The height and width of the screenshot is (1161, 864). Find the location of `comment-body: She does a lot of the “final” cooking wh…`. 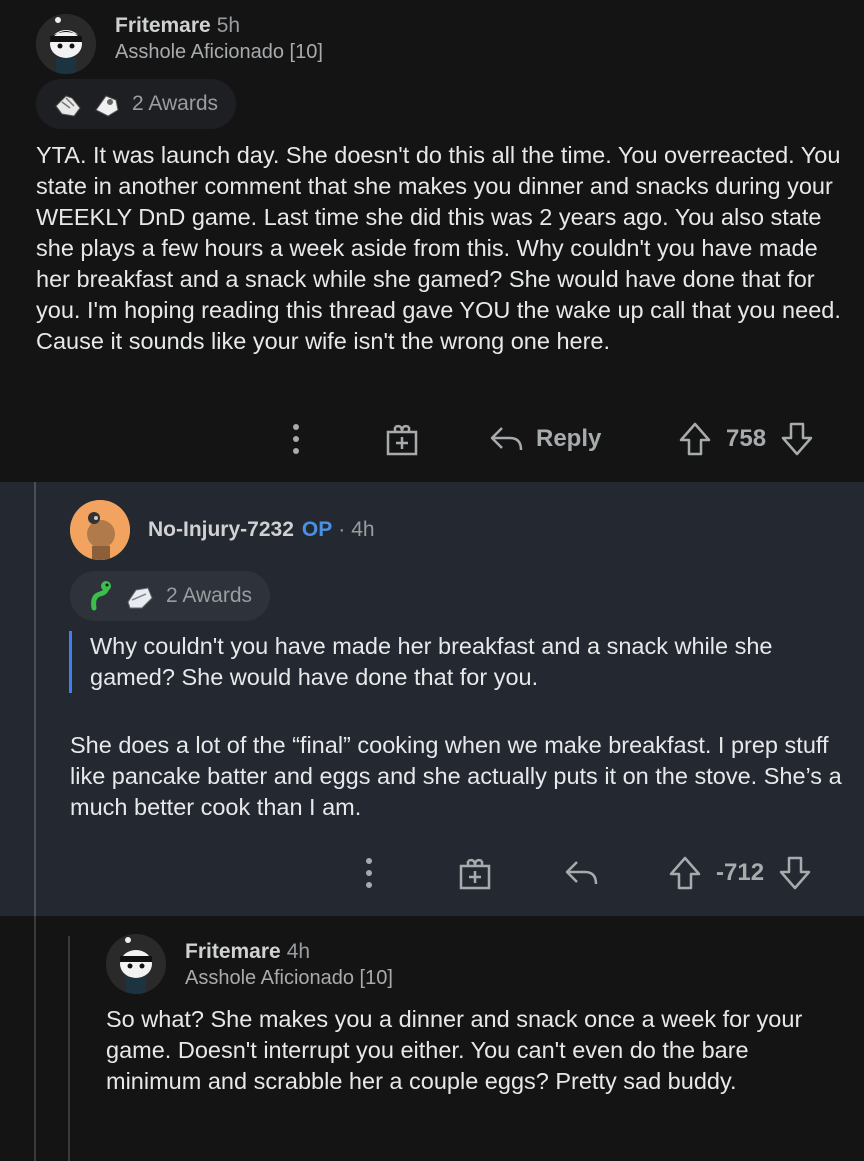

comment-body: She does a lot of the “final” cooking wh… is located at coordinates (456, 776).